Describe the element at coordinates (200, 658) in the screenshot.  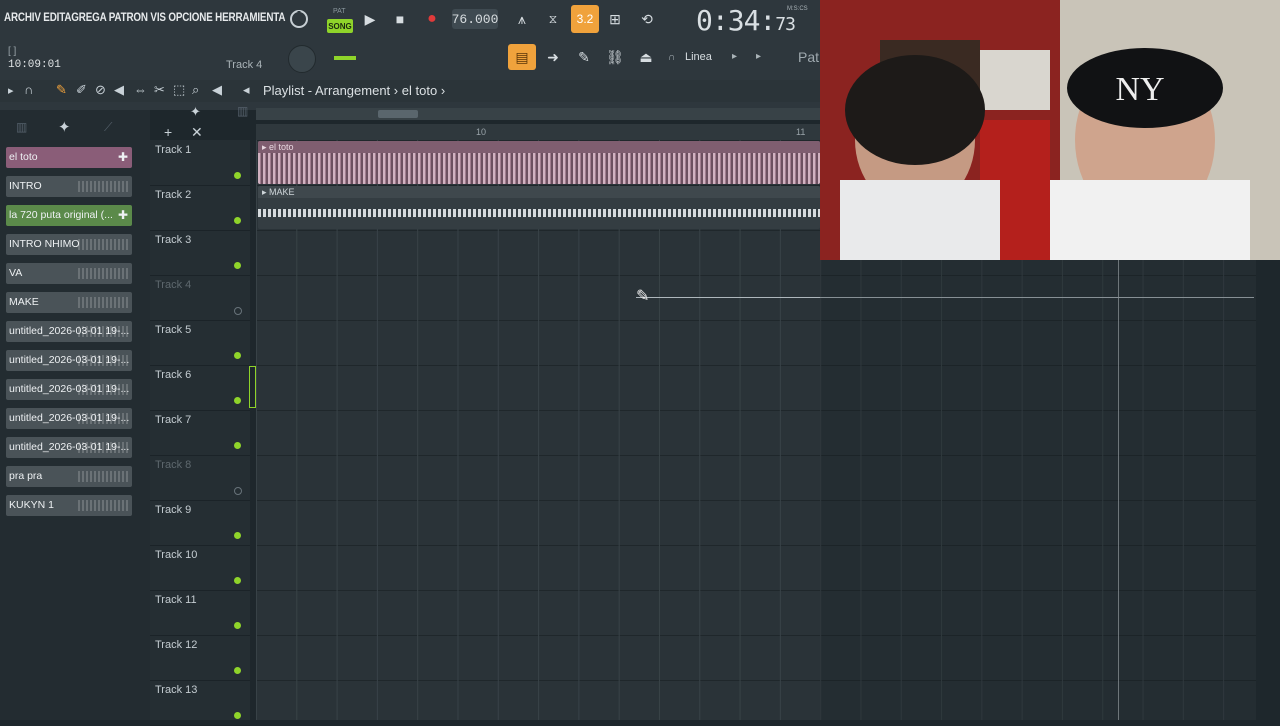
I see `track-header: Track 12` at that location.